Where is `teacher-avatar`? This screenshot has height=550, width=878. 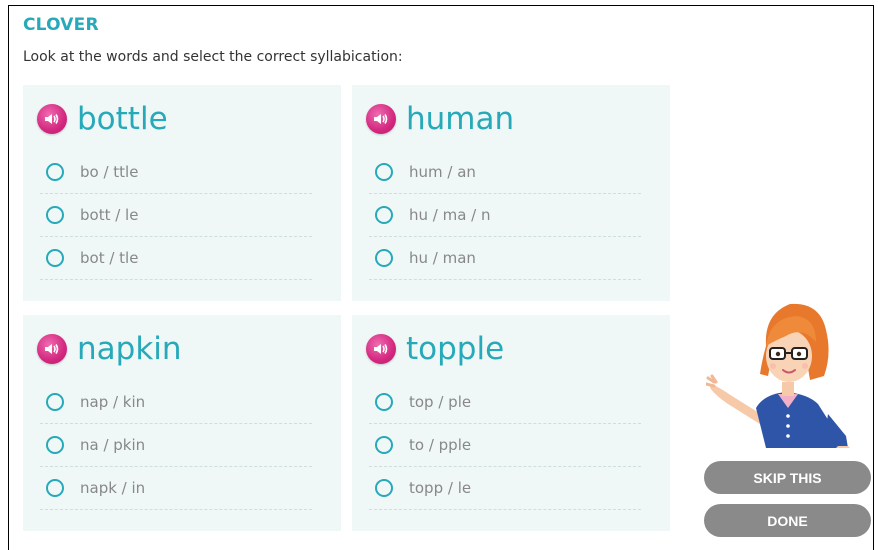
teacher-avatar is located at coordinates (778, 375).